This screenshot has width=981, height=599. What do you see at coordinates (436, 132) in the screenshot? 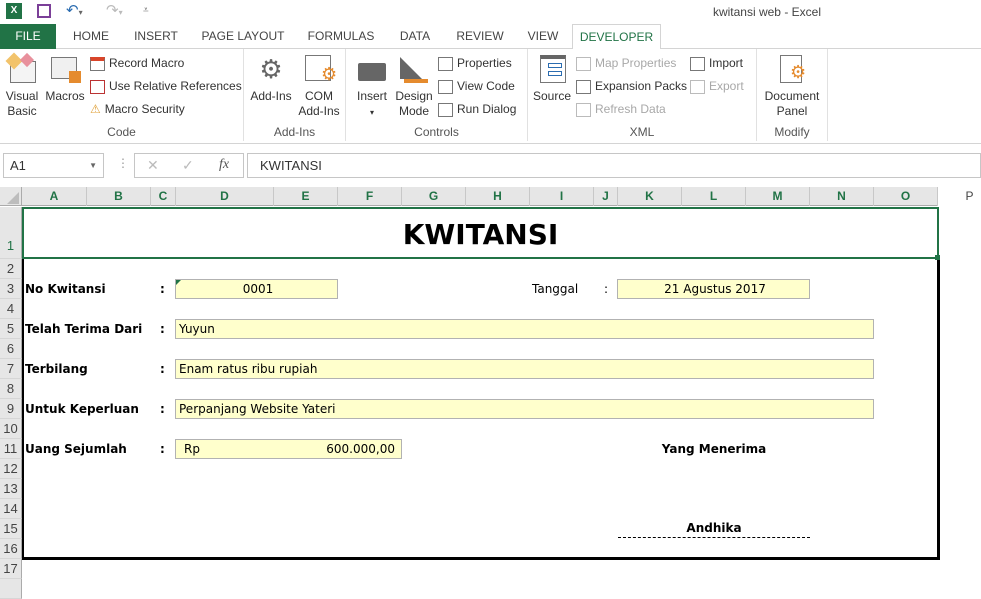
I see `group-label-controls: Controls` at bounding box center [436, 132].